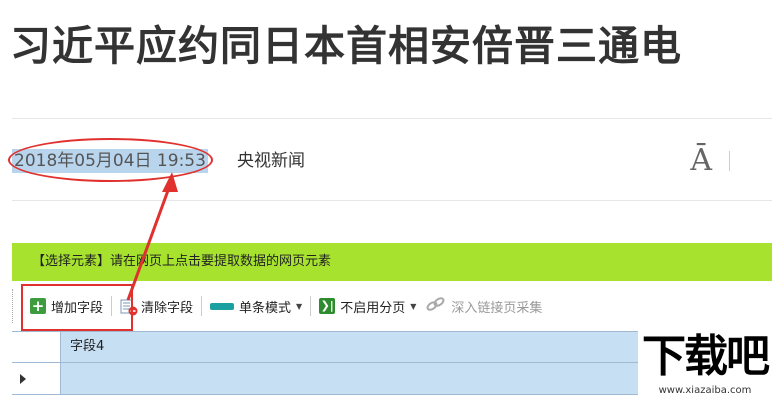 This screenshot has height=404, width=772. Describe the element at coordinates (705, 390) in the screenshot. I see `watermark-url: www.xiazaiba.com` at that location.